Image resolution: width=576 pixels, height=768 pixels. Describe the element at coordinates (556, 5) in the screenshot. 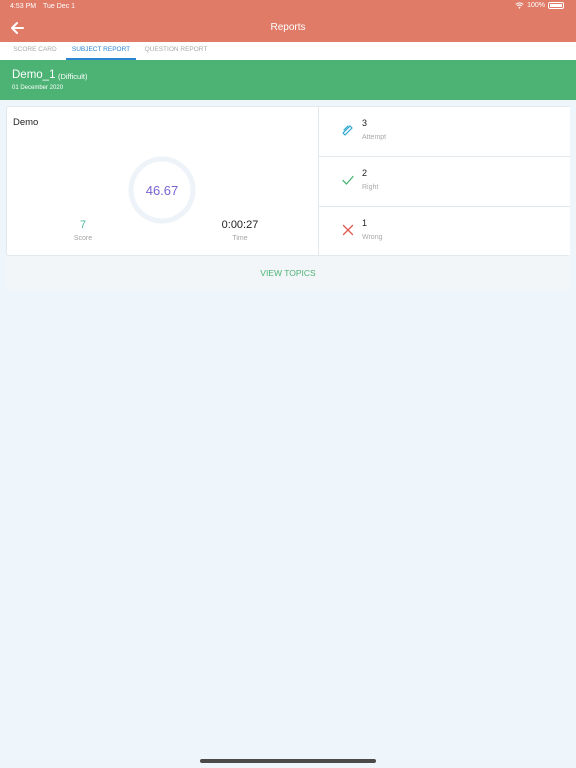

I see `battery-icon` at that location.